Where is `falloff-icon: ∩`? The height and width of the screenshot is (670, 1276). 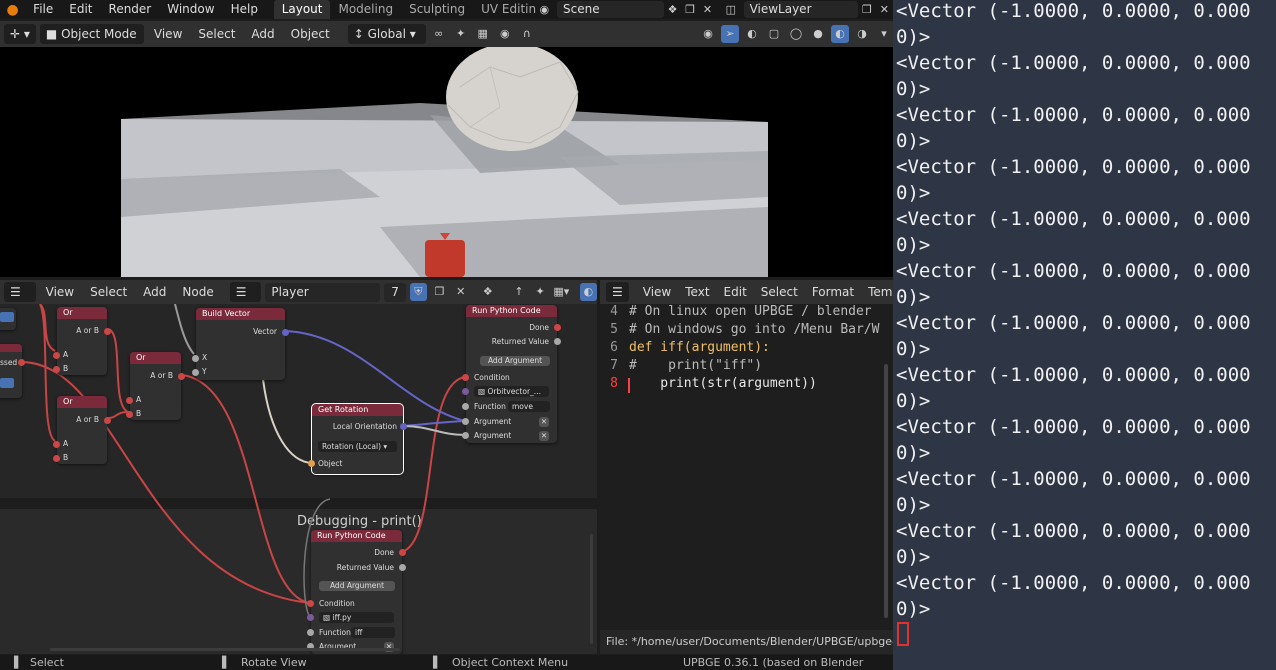
falloff-icon: ∩ is located at coordinates (527, 34).